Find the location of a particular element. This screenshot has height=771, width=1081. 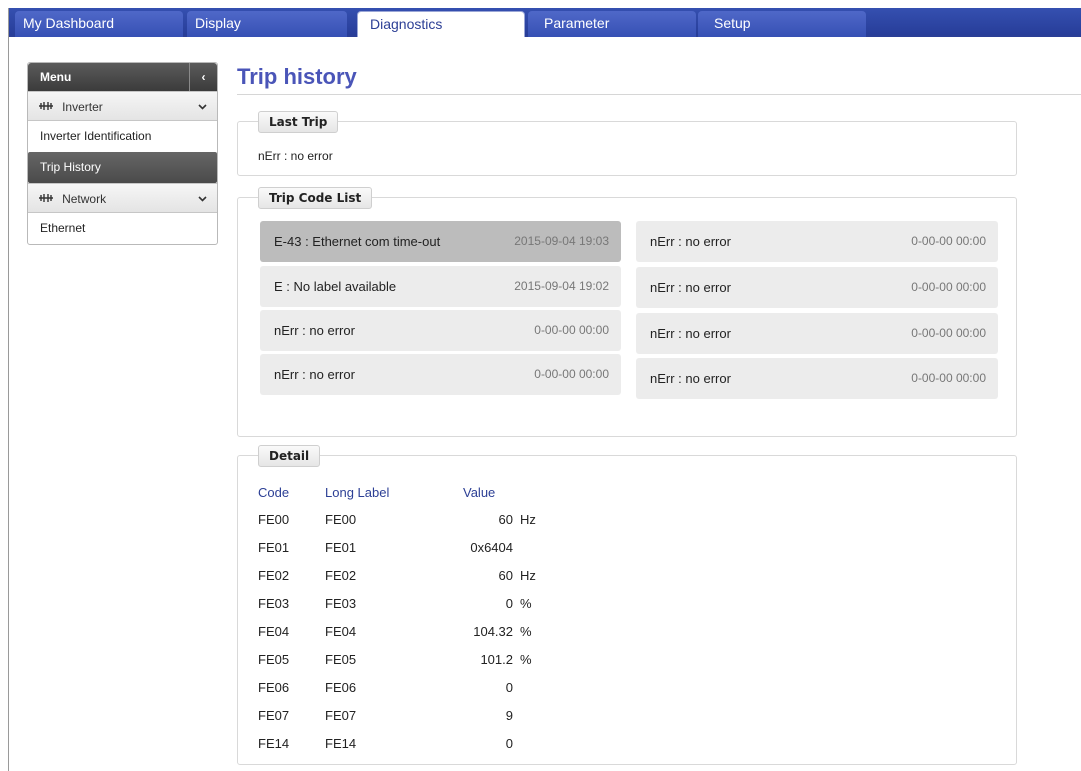

detail-code: FE05 is located at coordinates (274, 659).